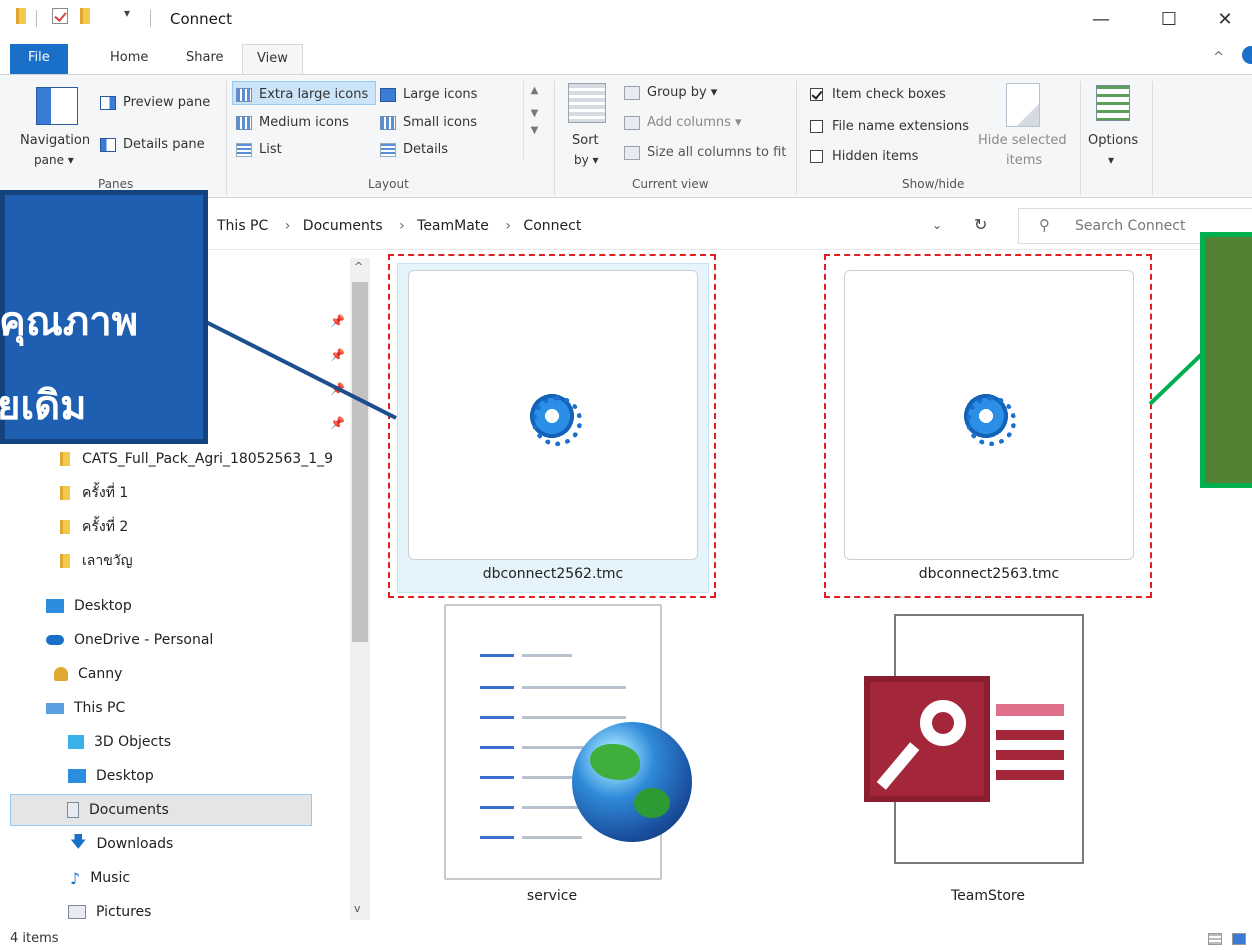 The image size is (1252, 950). I want to click on green-callout-pointer, so click(1177, 378).